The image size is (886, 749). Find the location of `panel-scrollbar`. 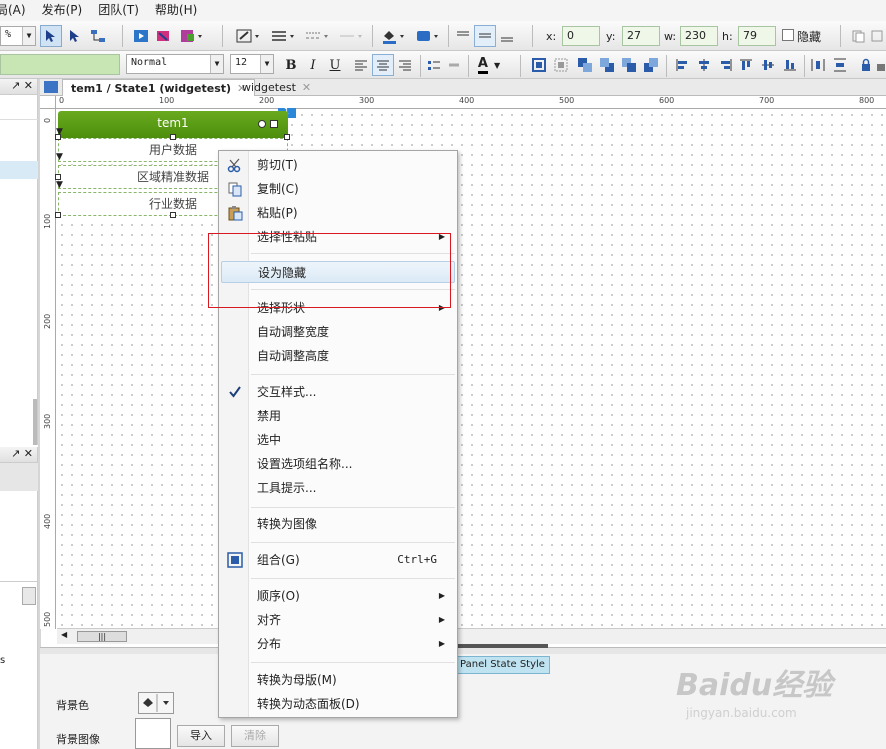

panel-scrollbar is located at coordinates (35, 422).